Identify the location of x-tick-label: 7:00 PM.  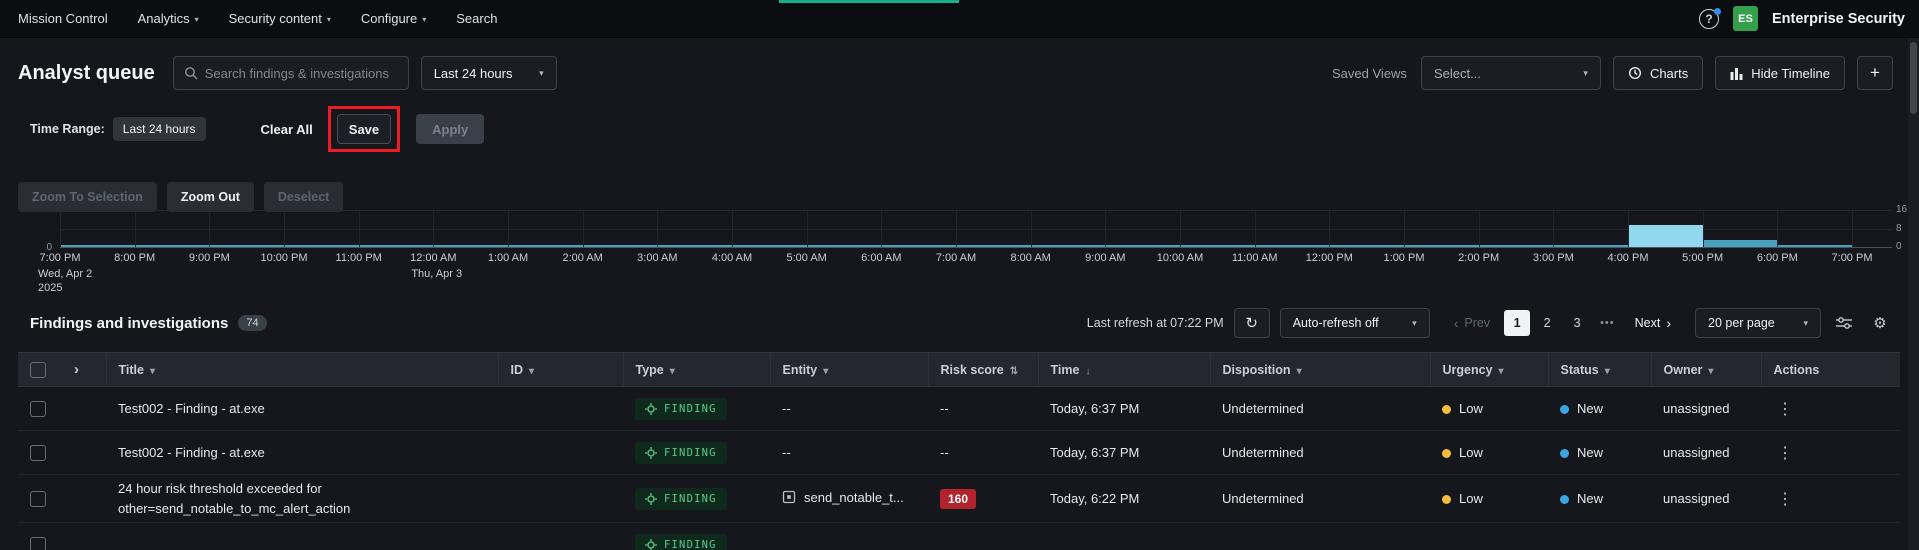
(60, 258).